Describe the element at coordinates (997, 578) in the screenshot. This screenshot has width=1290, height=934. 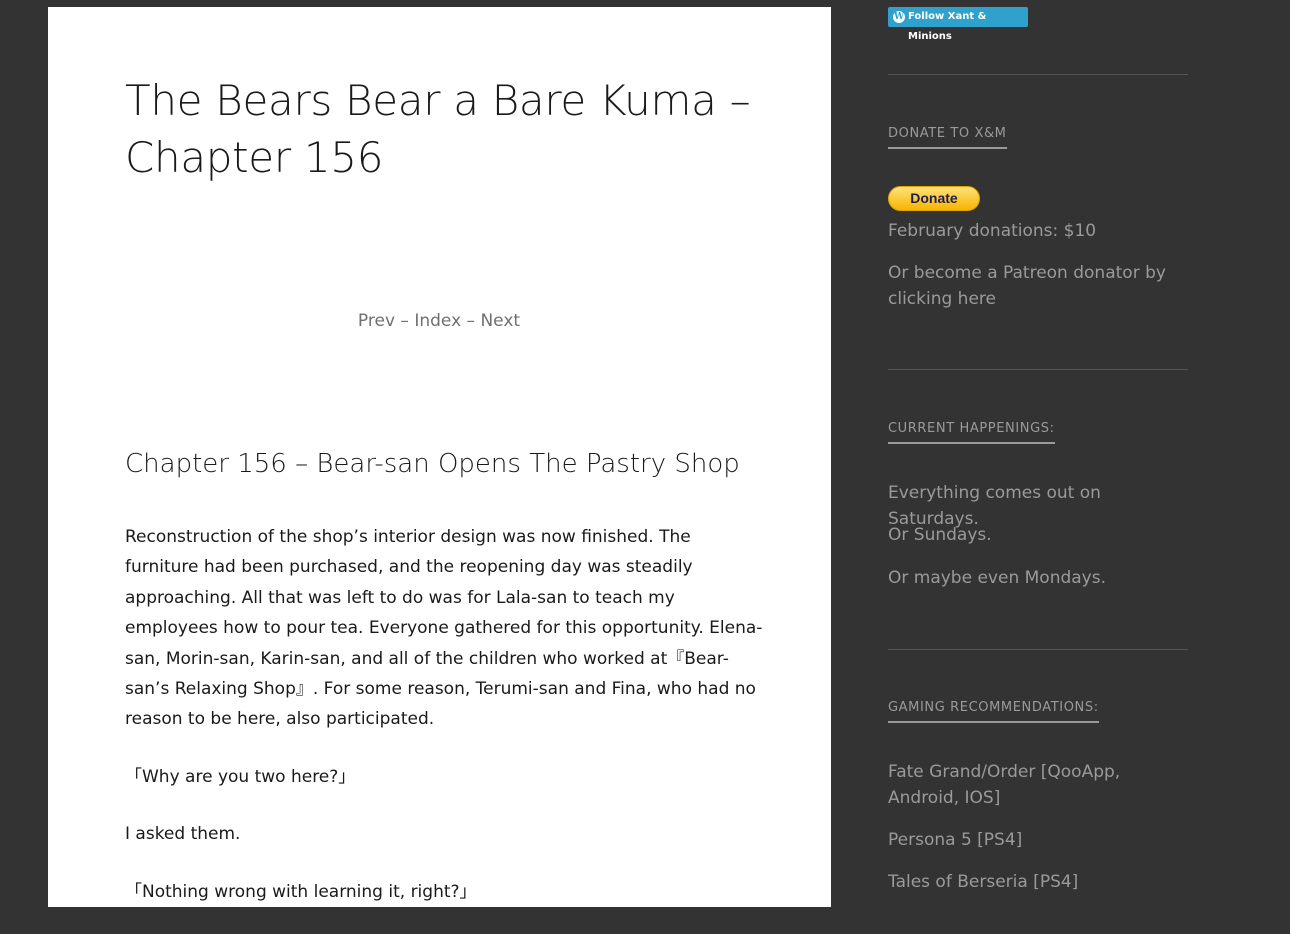
I see `happenings-item: Or maybe even Mondays.` at that location.